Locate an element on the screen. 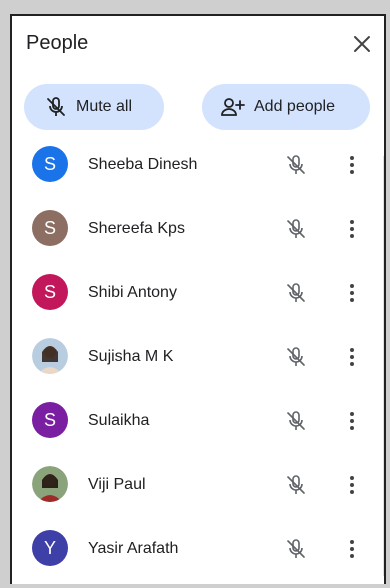  person-add-icon is located at coordinates (233, 107).